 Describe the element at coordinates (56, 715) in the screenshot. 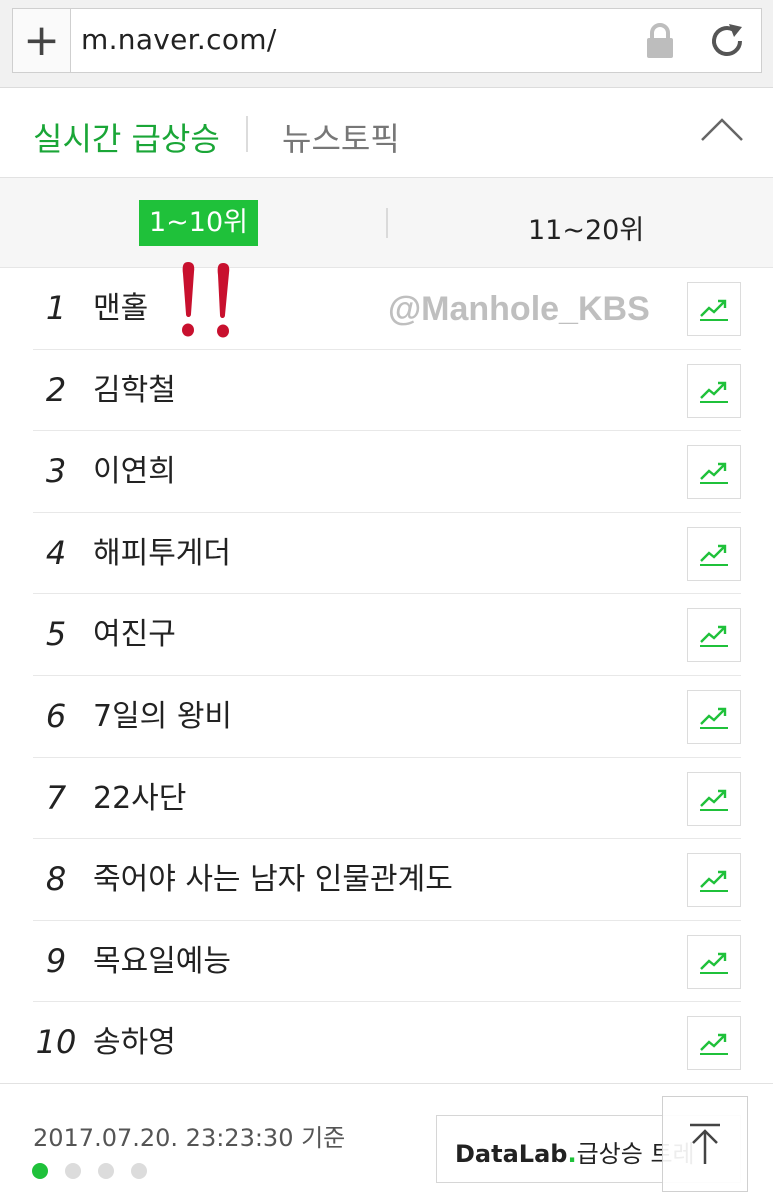

I see `rank-number: 6` at that location.